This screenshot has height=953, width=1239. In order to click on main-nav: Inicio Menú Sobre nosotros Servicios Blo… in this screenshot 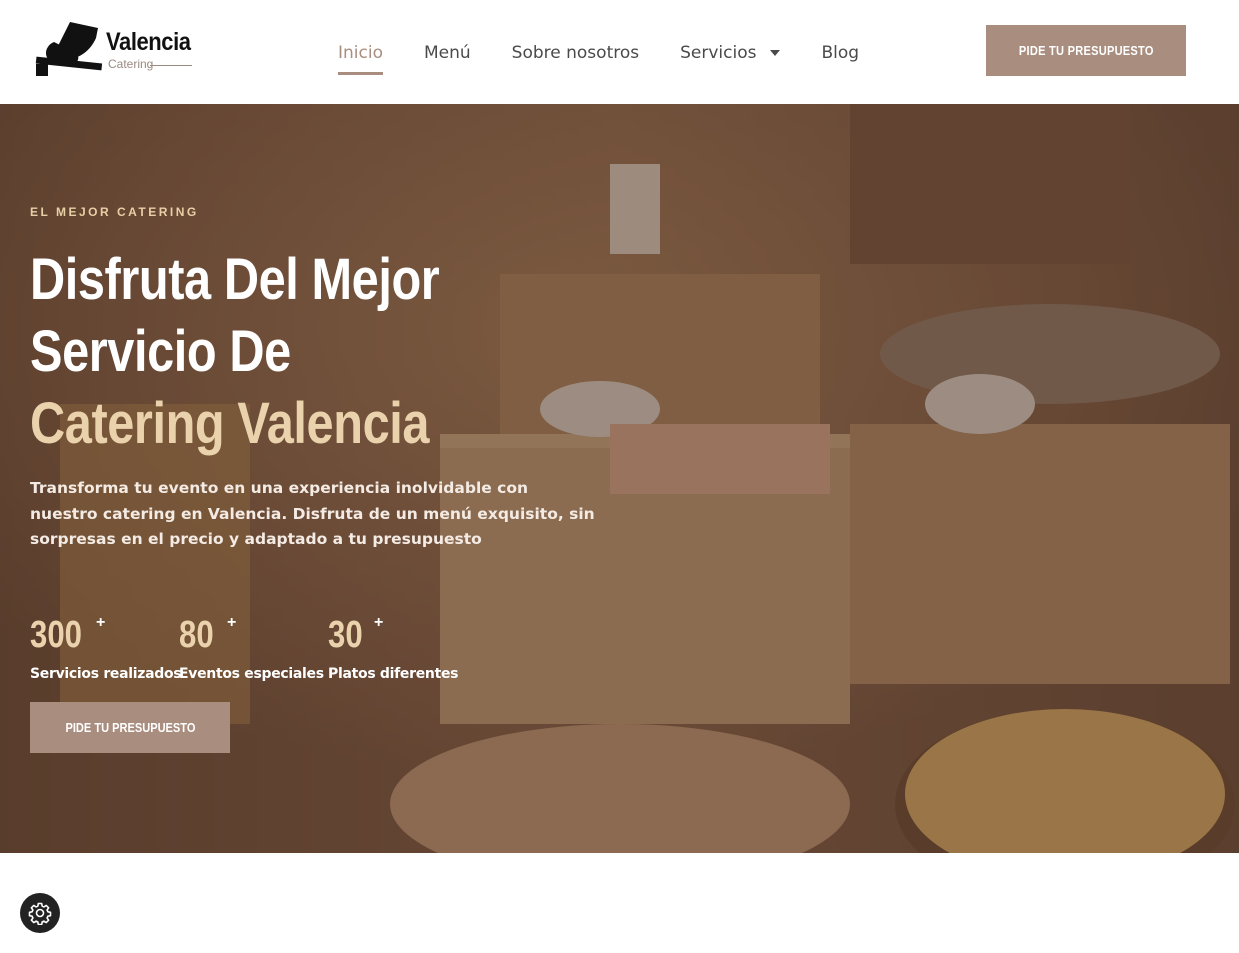, I will do `click(619, 56)`.